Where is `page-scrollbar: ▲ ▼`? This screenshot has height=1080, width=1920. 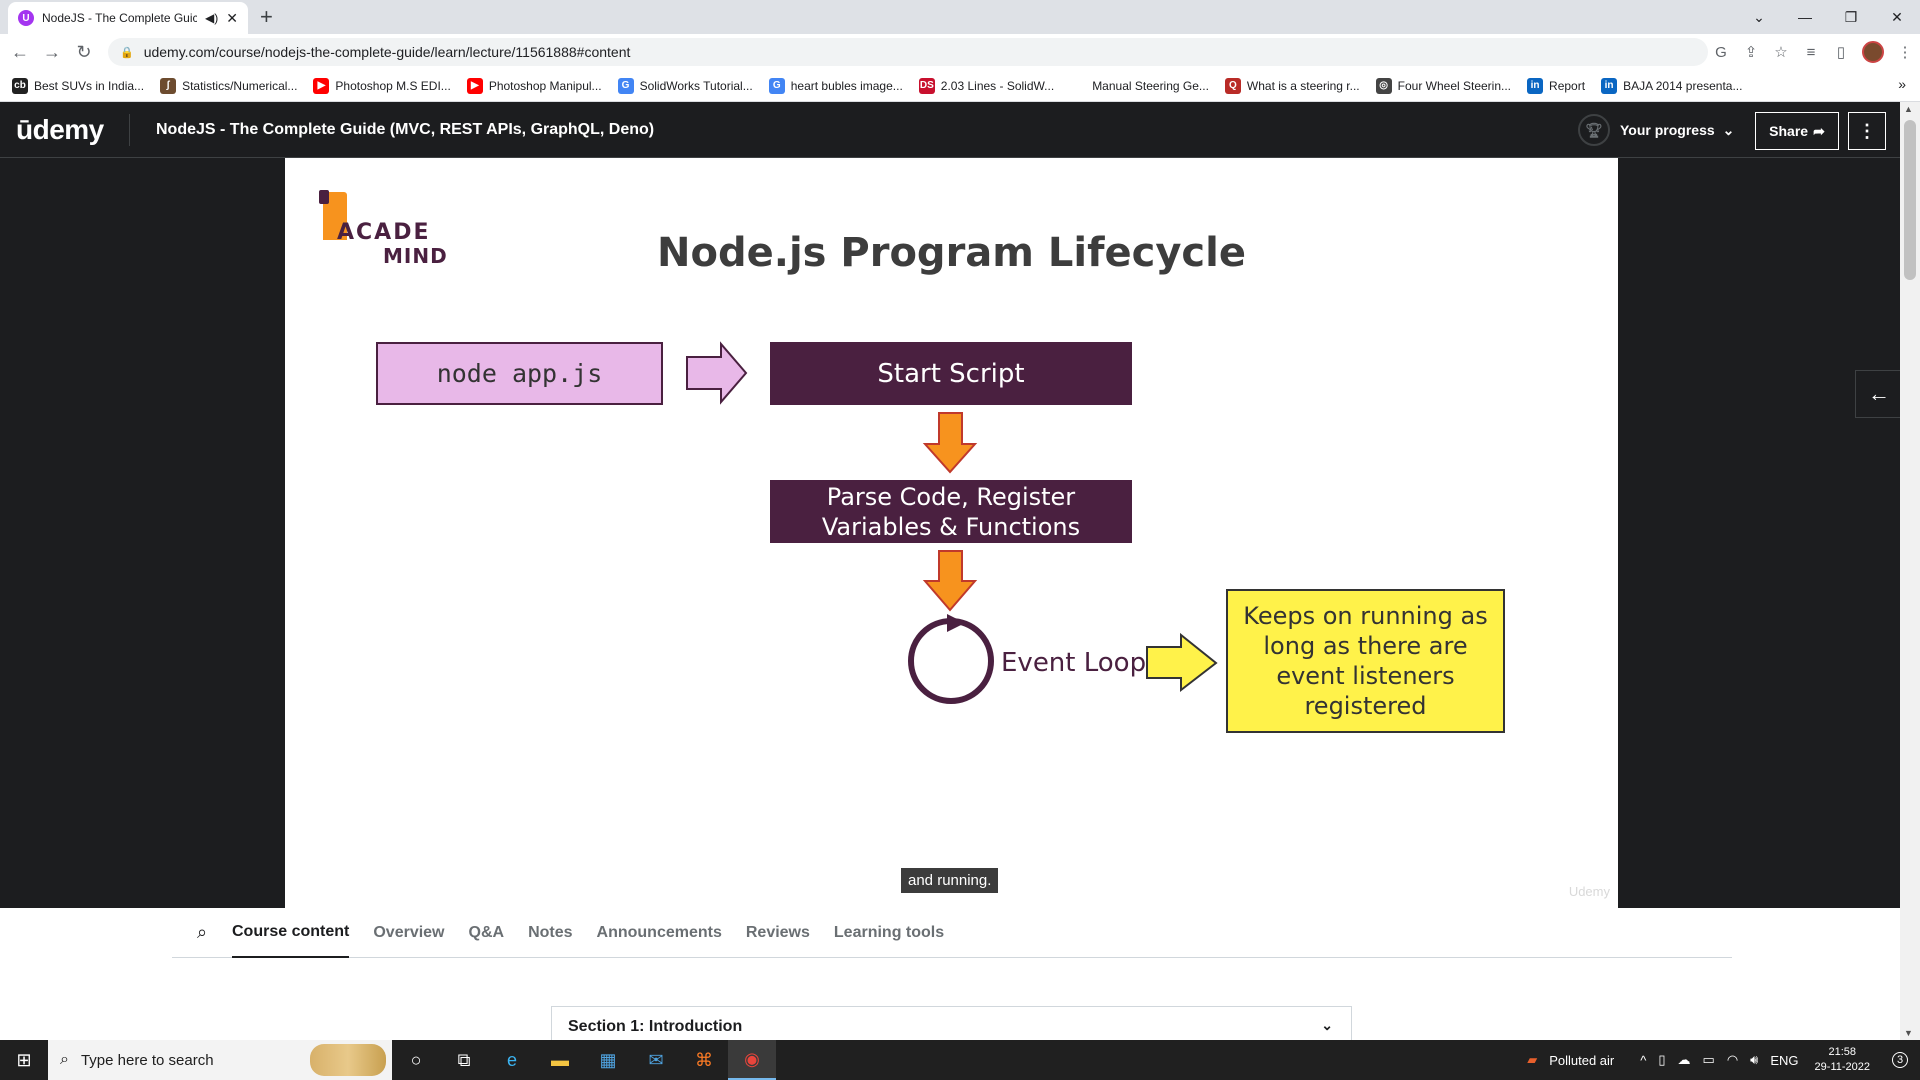 page-scrollbar: ▲ ▼ is located at coordinates (1910, 571).